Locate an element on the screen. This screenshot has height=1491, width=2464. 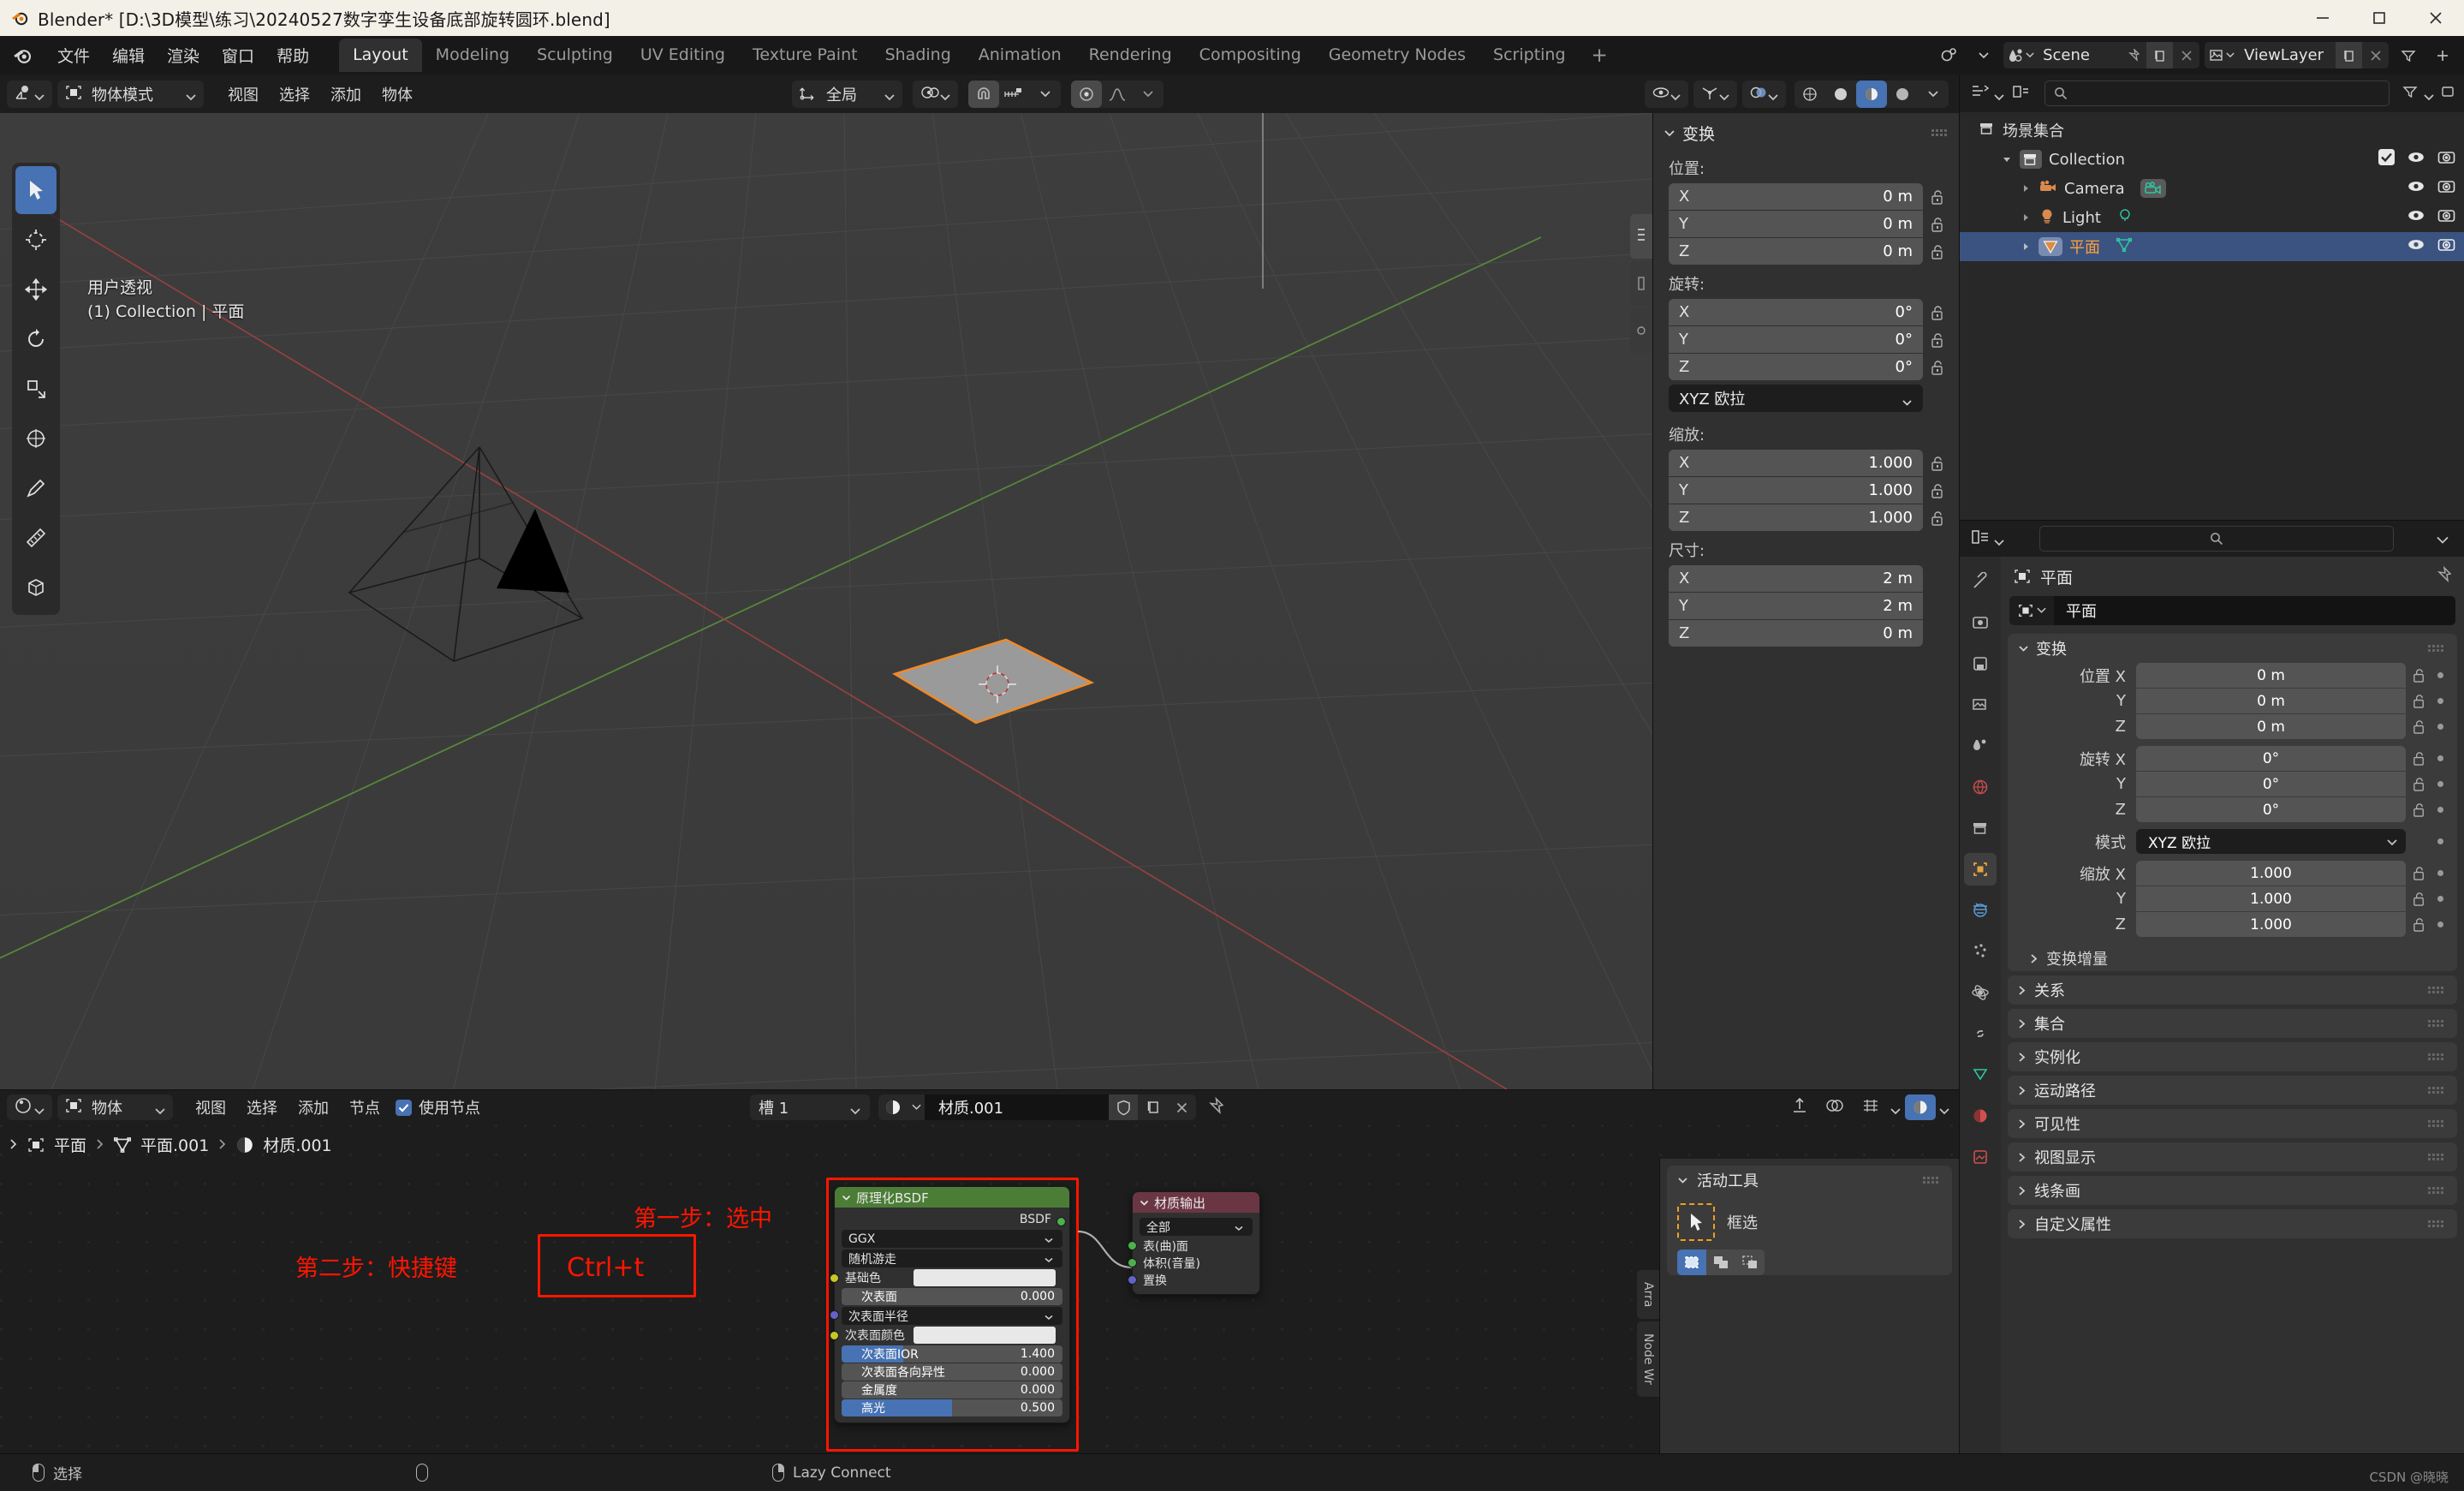
color-swatch is located at coordinates (985, 1277).